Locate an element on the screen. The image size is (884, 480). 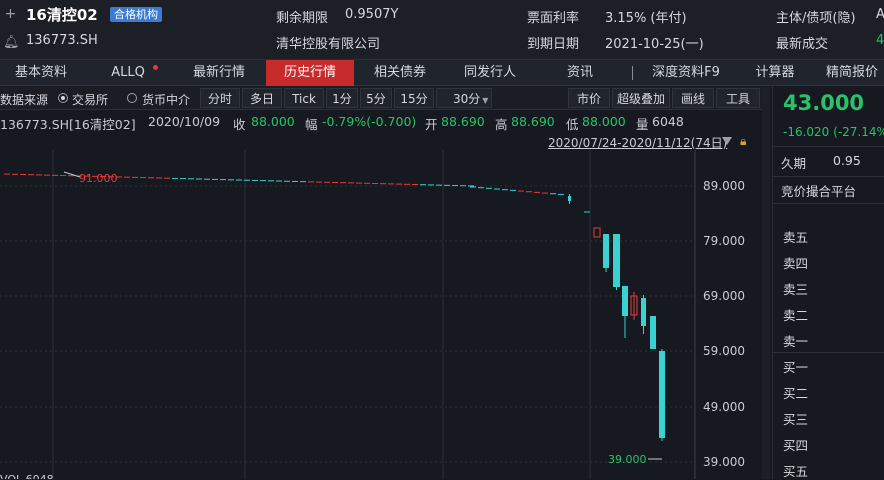
last-price: 43.000 is located at coordinates (824, 103).